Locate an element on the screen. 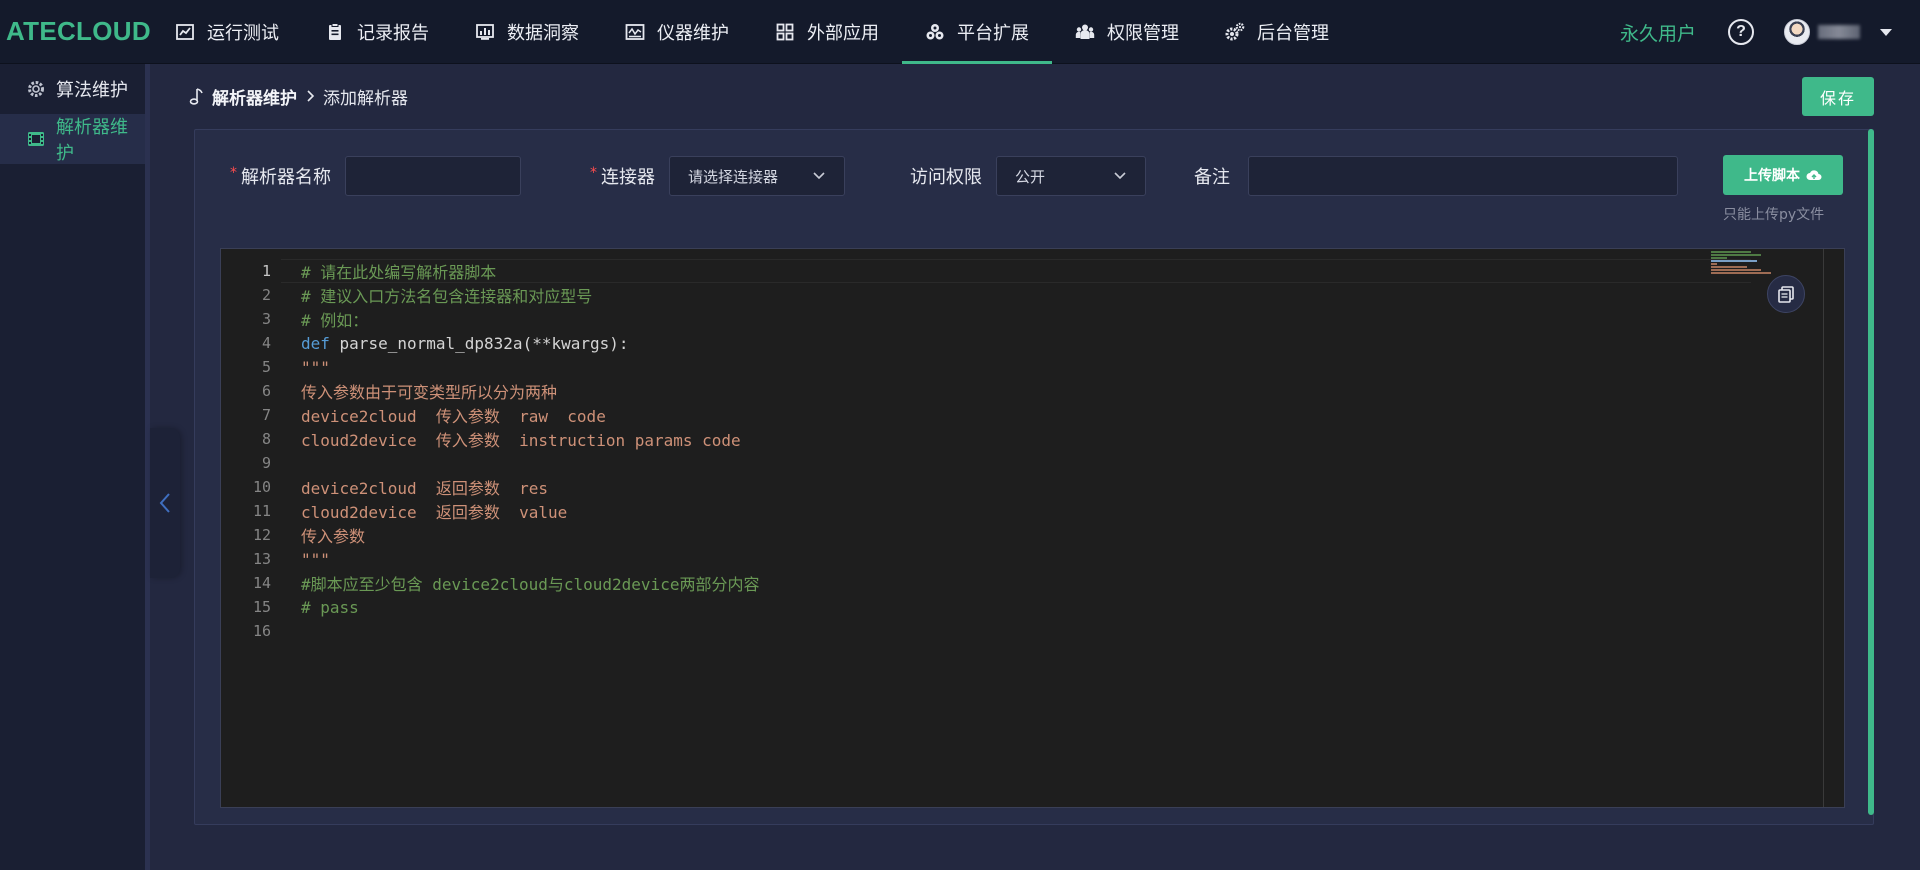  code-text: # pass is located at coordinates (330, 607).